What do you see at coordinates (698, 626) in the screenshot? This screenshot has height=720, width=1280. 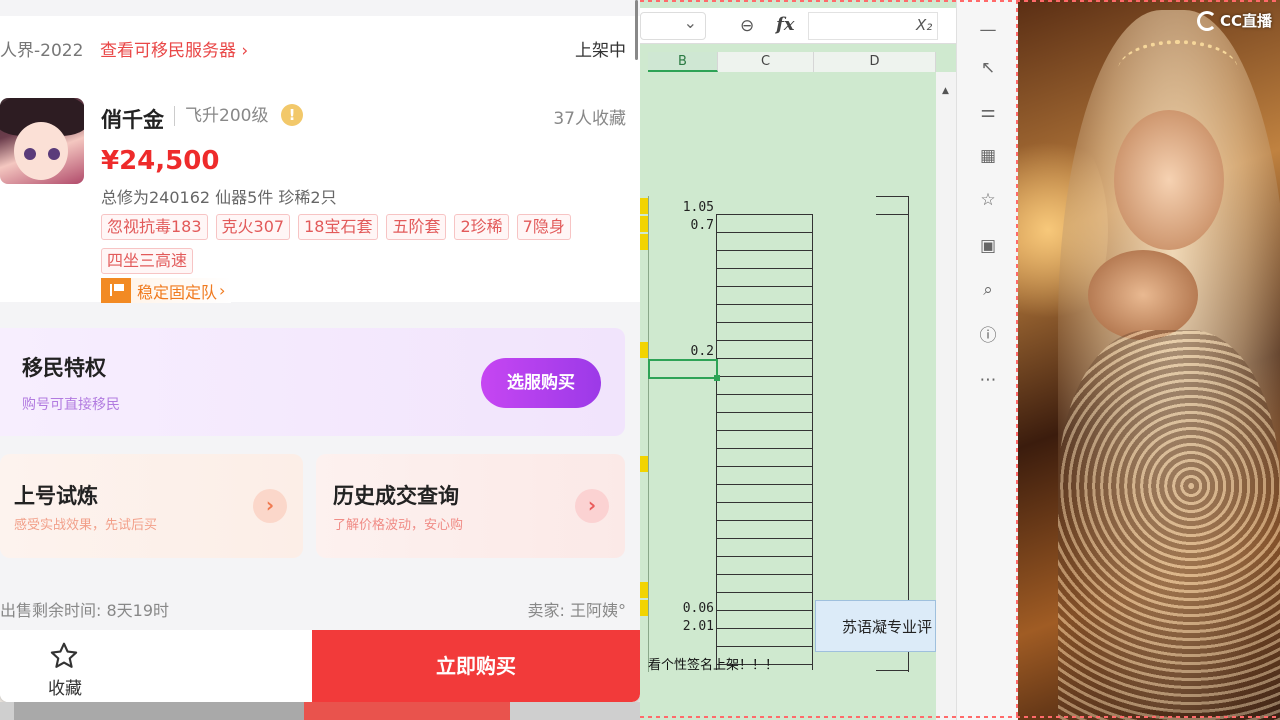 I see `cell-value: 2.01` at bounding box center [698, 626].